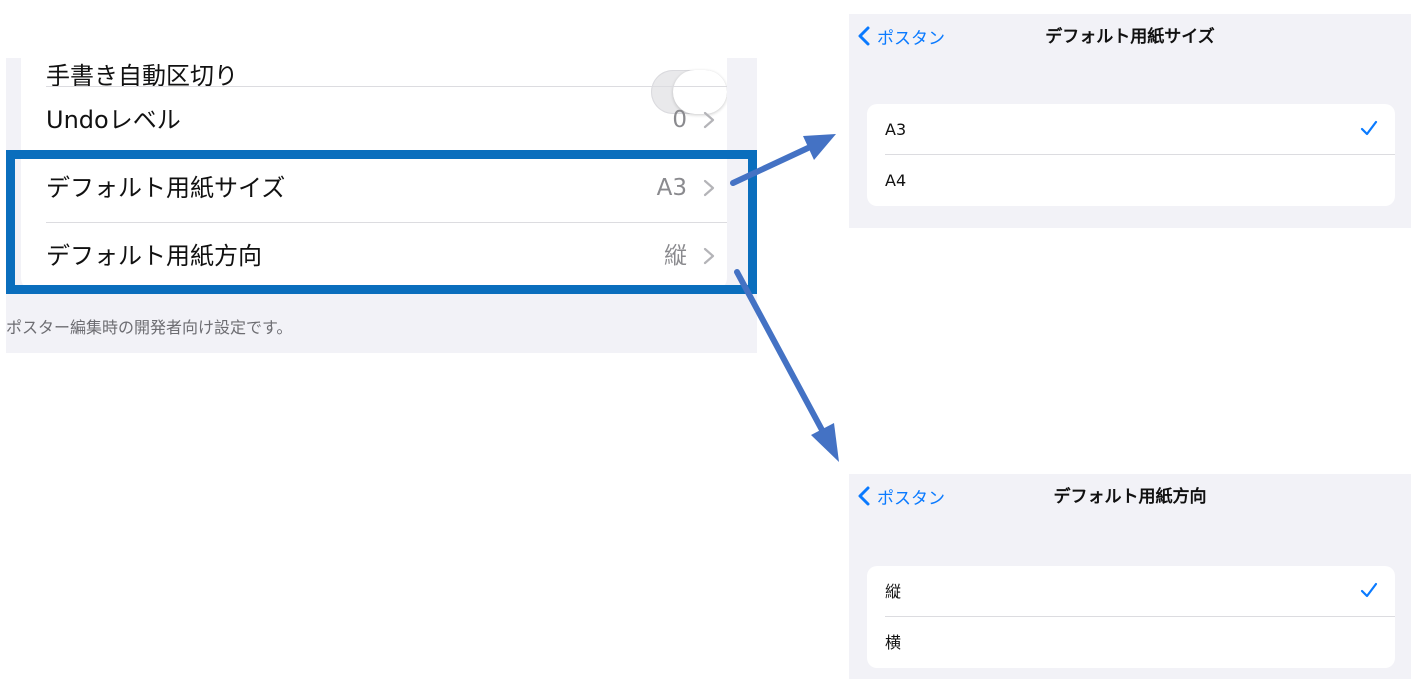 The image size is (1415, 679). What do you see at coordinates (381, 222) in the screenshot?
I see `highlight-box` at bounding box center [381, 222].